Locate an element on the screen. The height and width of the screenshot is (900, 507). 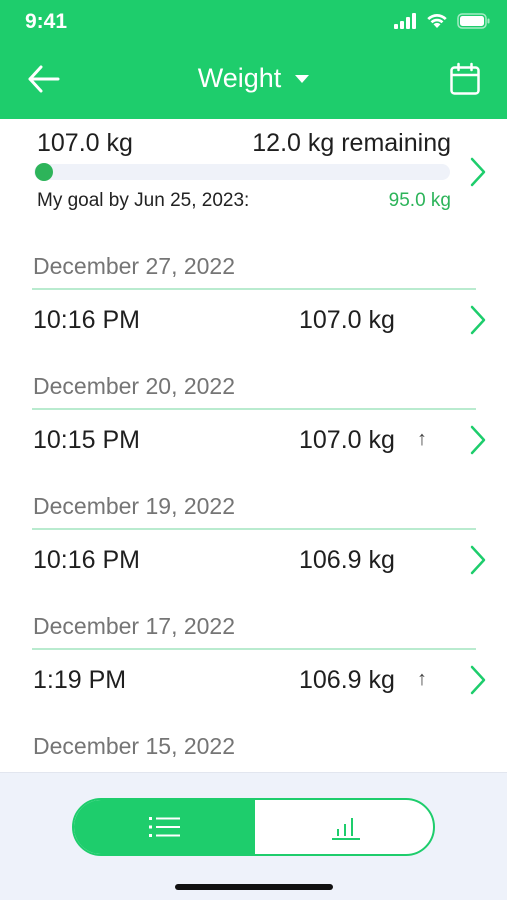
view-toggle is located at coordinates (253, 827).